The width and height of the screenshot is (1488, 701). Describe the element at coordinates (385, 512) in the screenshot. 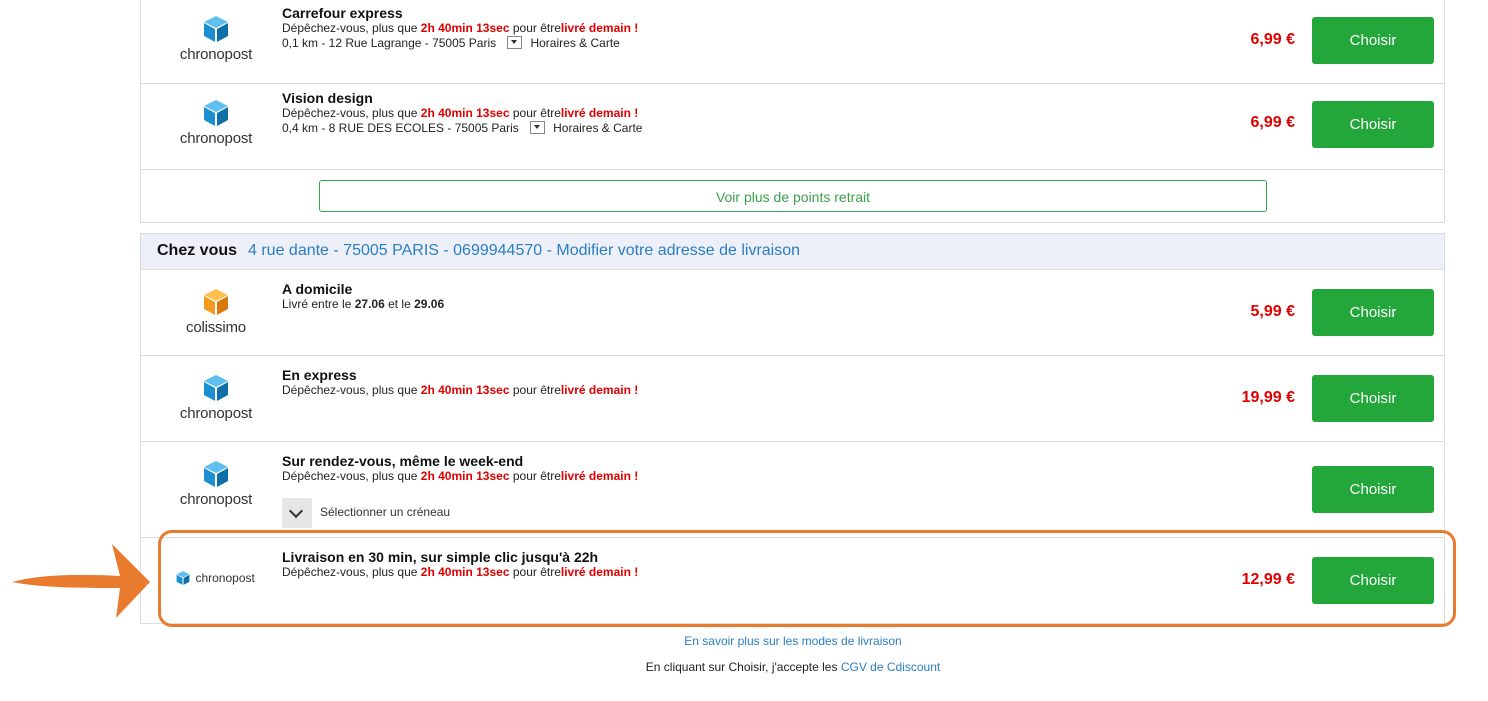

I see `slot-label: Sélectionner un créneau` at that location.